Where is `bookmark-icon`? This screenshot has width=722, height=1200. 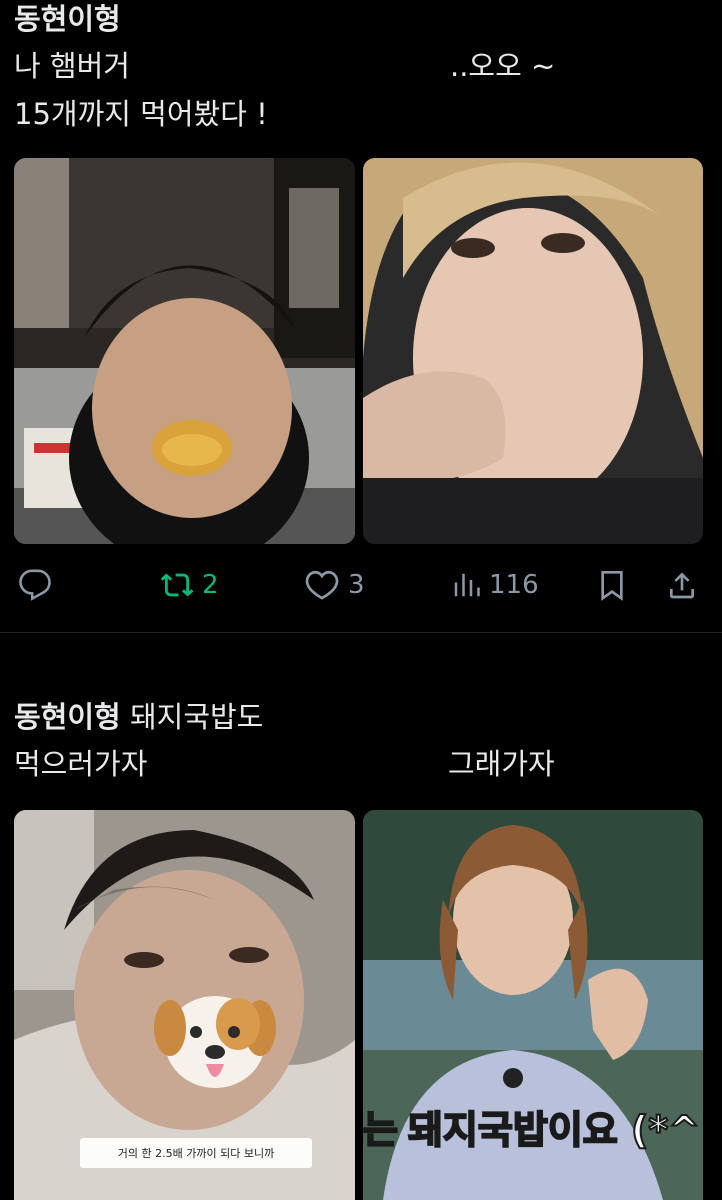
bookmark-icon is located at coordinates (612, 586).